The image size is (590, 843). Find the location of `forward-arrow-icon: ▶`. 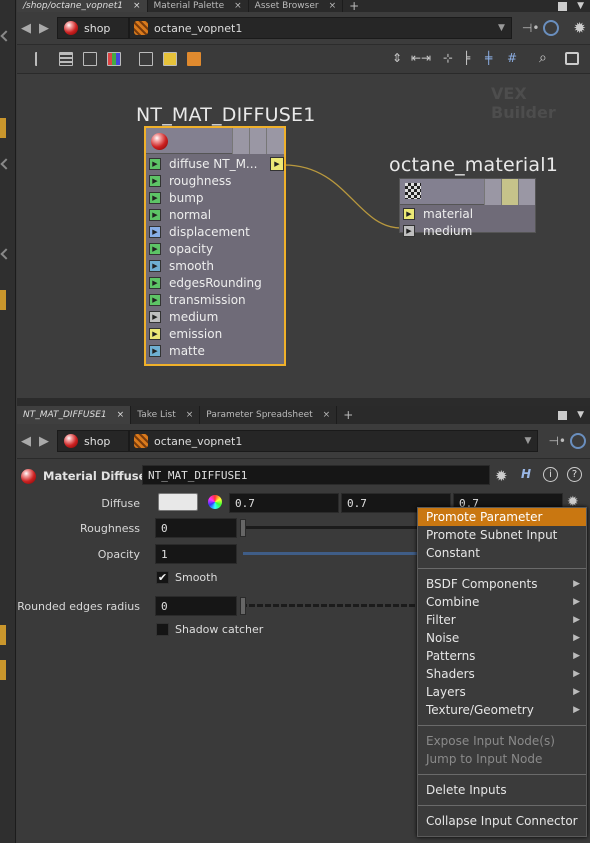

forward-arrow-icon: ▶ is located at coordinates (44, 28).